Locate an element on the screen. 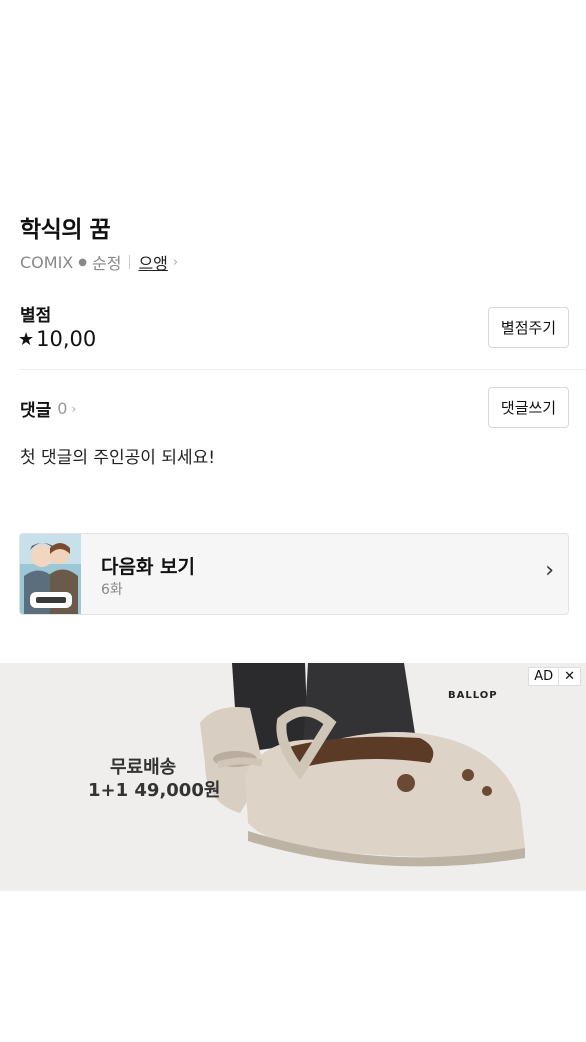 This screenshot has height=1042, width=586. meta-divider is located at coordinates (130, 262).